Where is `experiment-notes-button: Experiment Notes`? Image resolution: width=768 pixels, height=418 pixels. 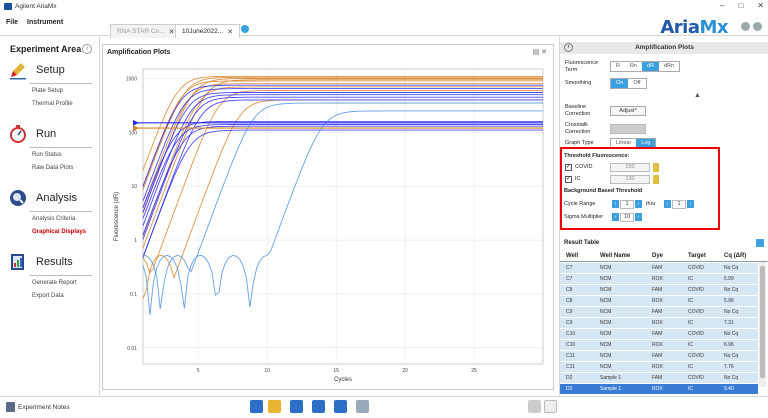
experiment-notes-button: Experiment Notes is located at coordinates (44, 407).